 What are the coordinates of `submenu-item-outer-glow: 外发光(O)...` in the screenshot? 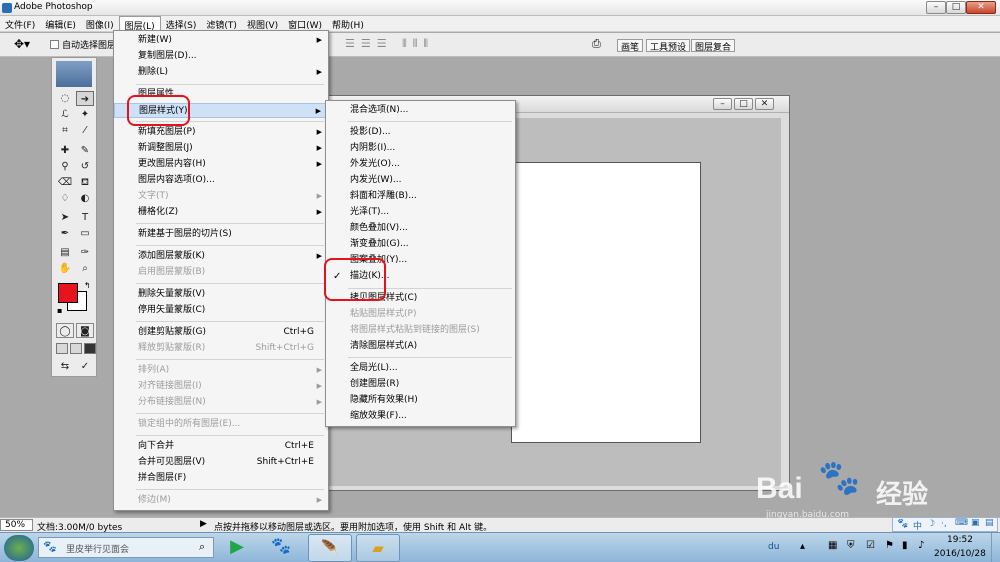 It's located at (420, 164).